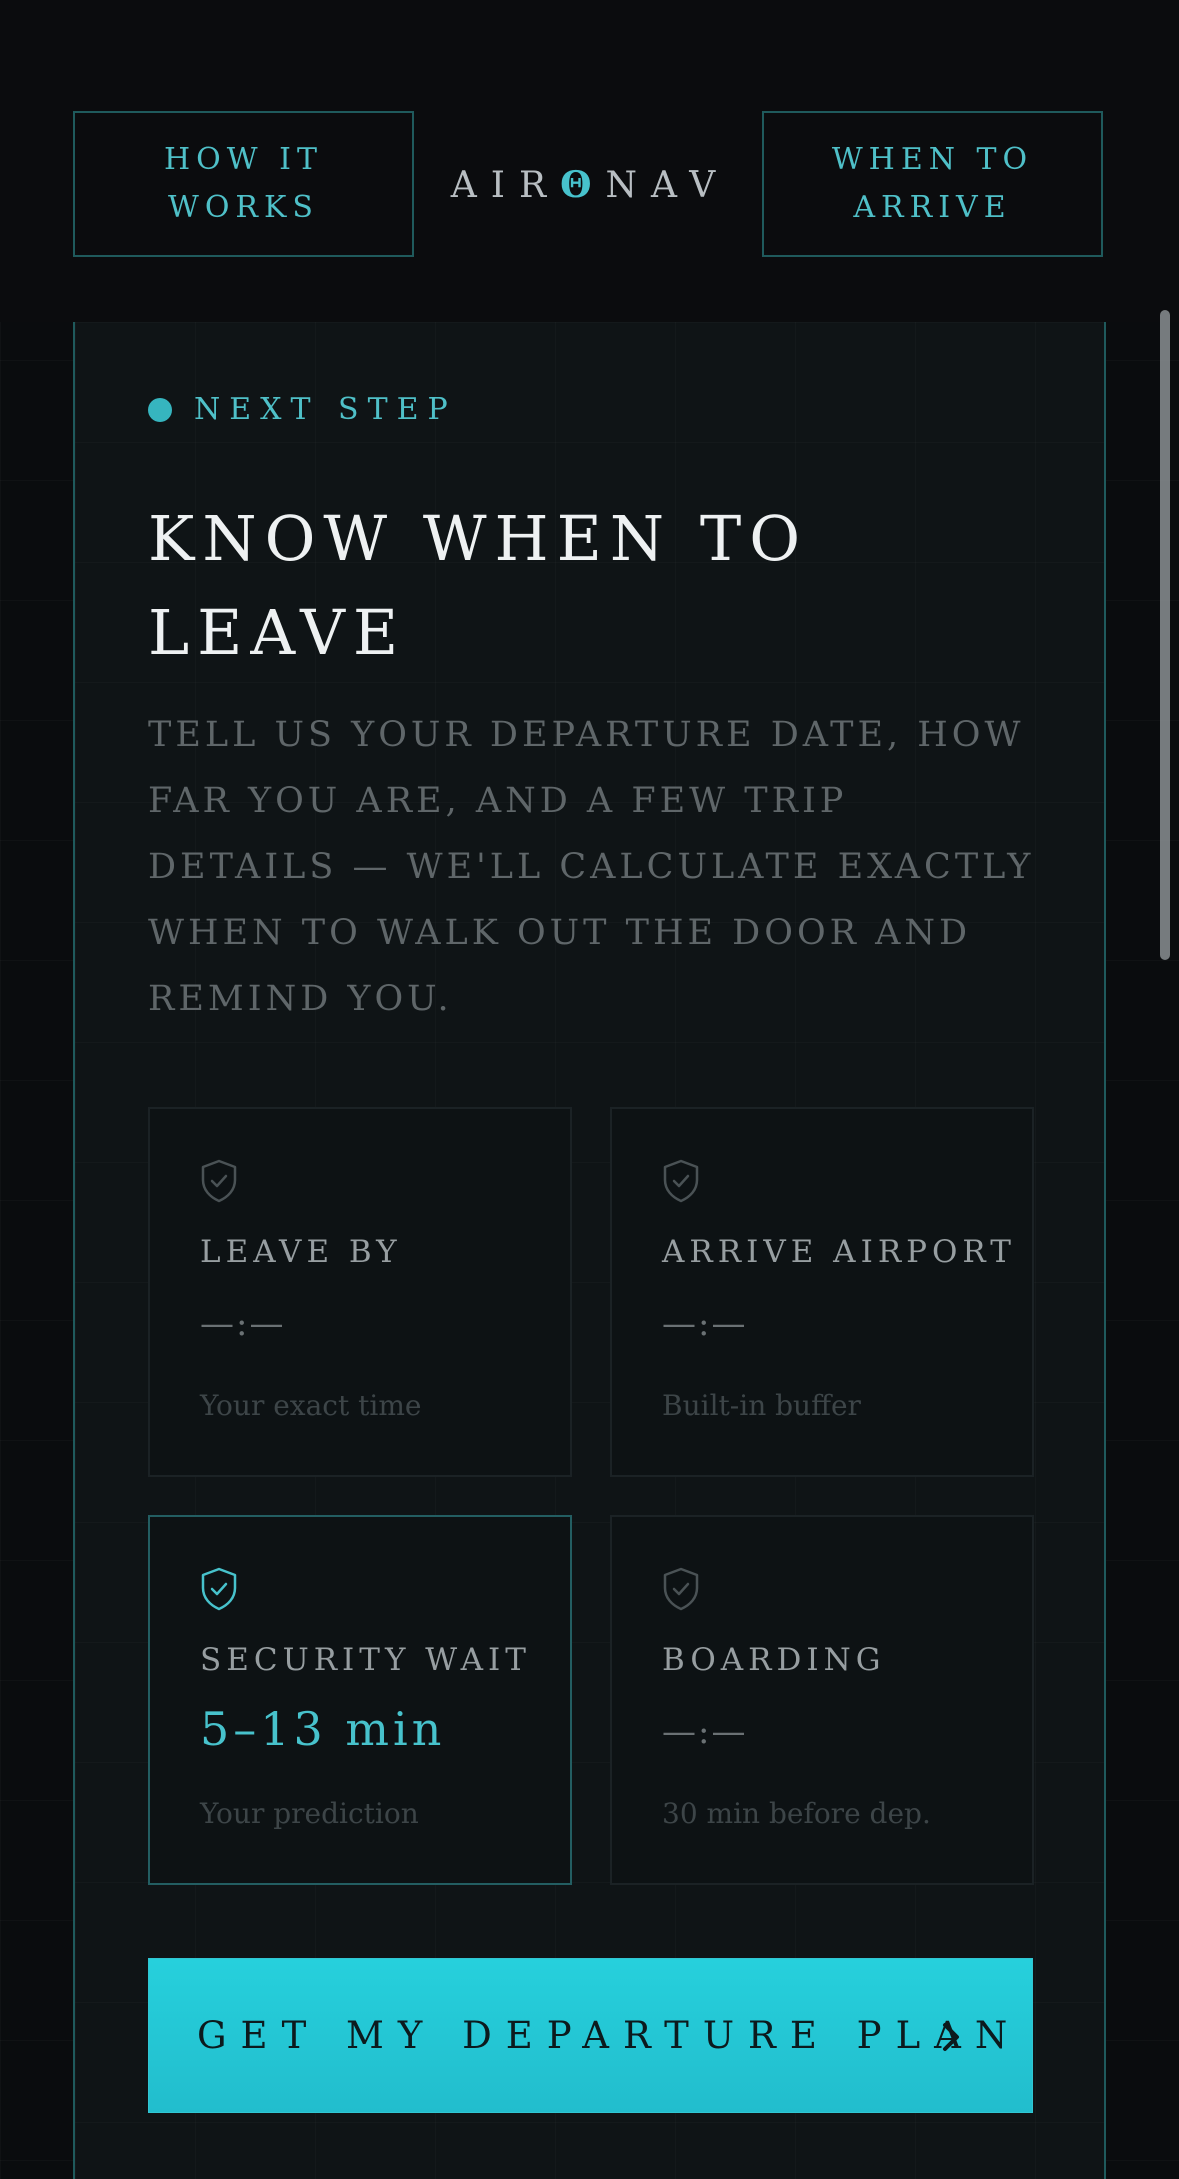 The height and width of the screenshot is (2179, 1179). I want to click on tile-arrive-airport: ARRIVE AIRPORT —:— Built-in buffer, so click(822, 1292).